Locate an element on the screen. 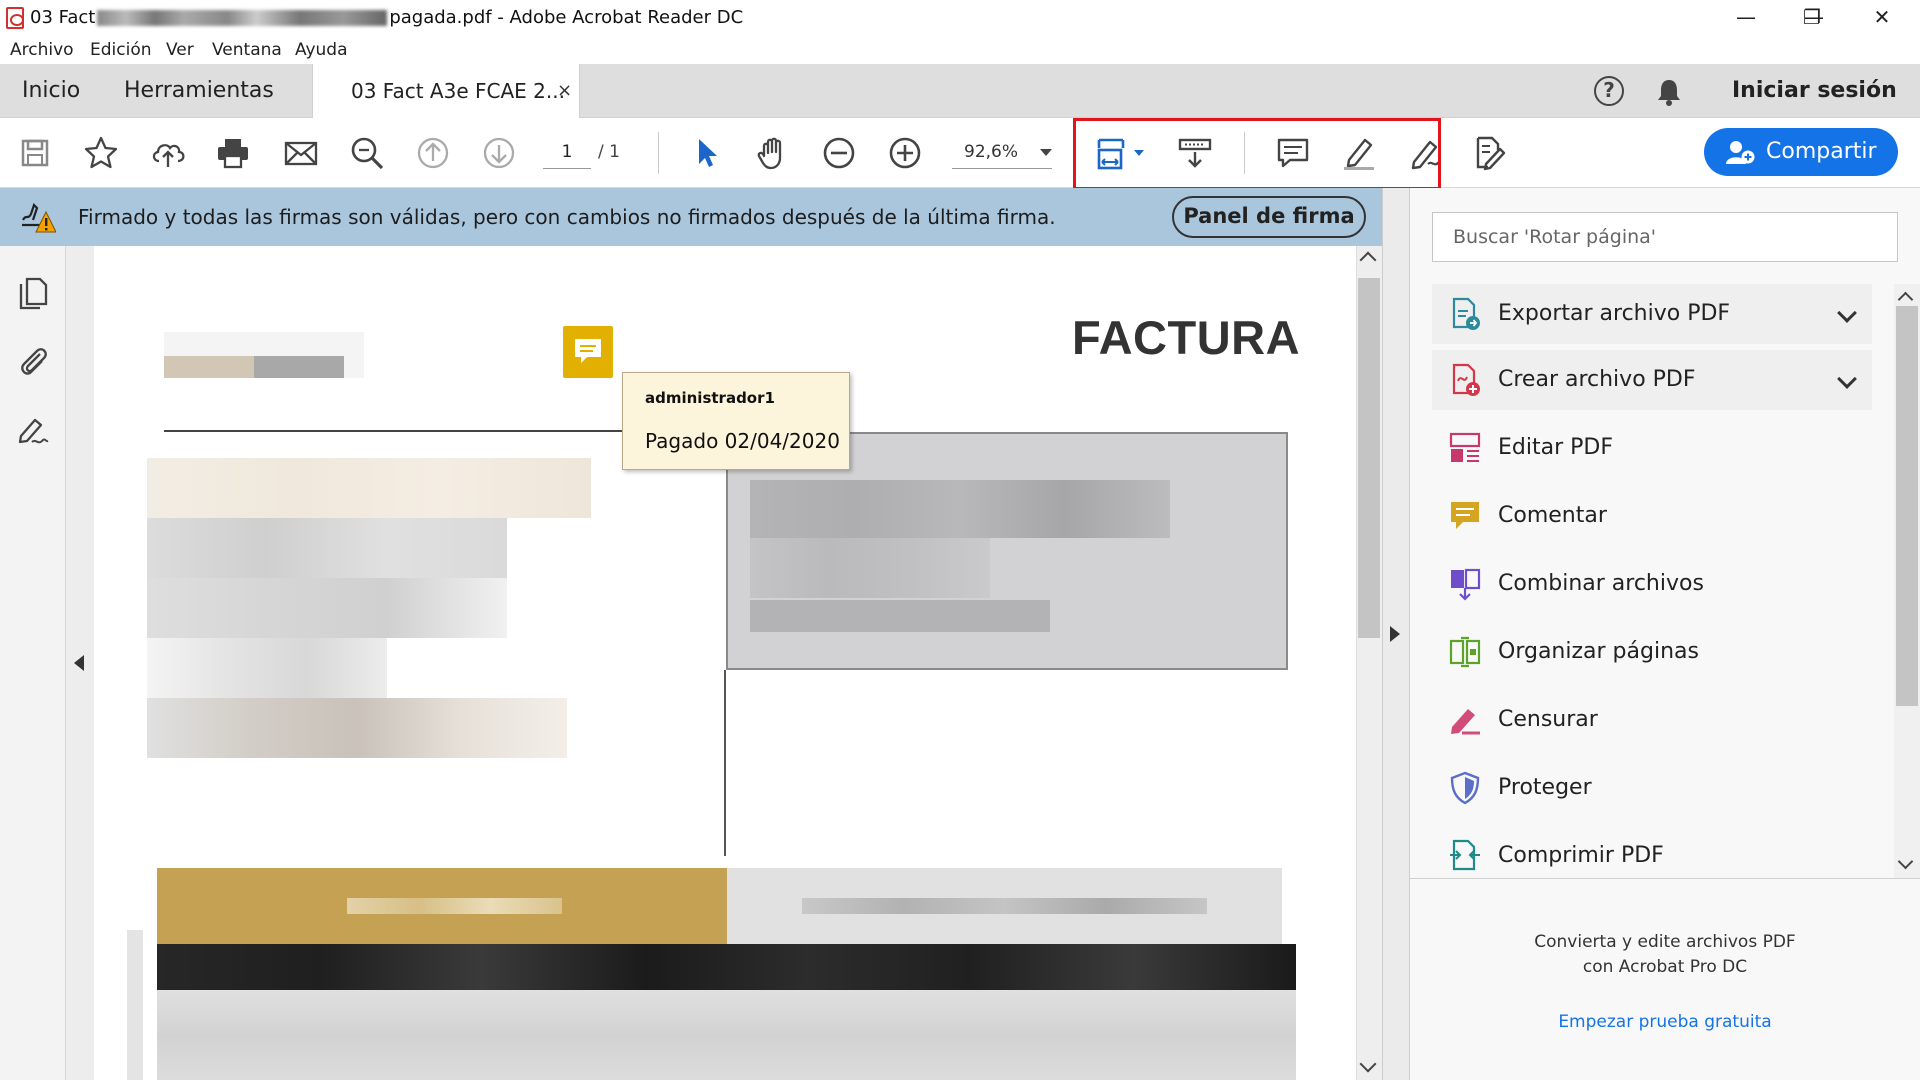 Image resolution: width=1920 pixels, height=1080 pixels. zoom-out-icon is located at coordinates (839, 153).